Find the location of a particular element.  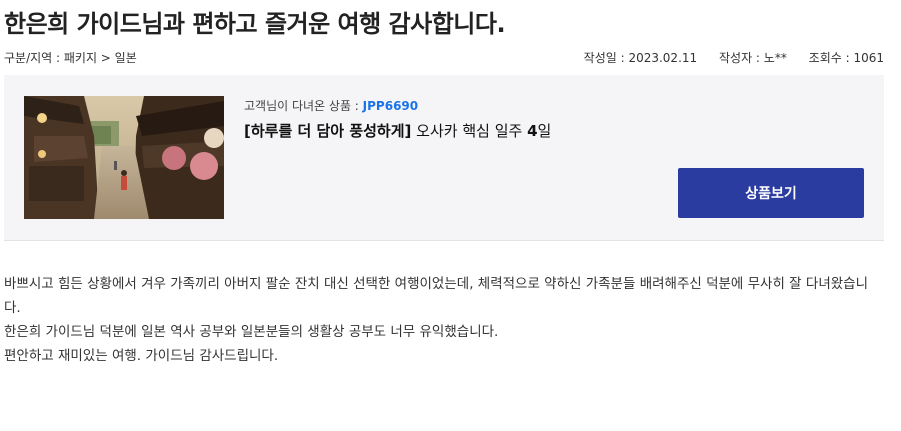

post-meta: 작성일 : 2023.02.11 작성자 : 노** 조회수 : 1061 is located at coordinates (725, 57).